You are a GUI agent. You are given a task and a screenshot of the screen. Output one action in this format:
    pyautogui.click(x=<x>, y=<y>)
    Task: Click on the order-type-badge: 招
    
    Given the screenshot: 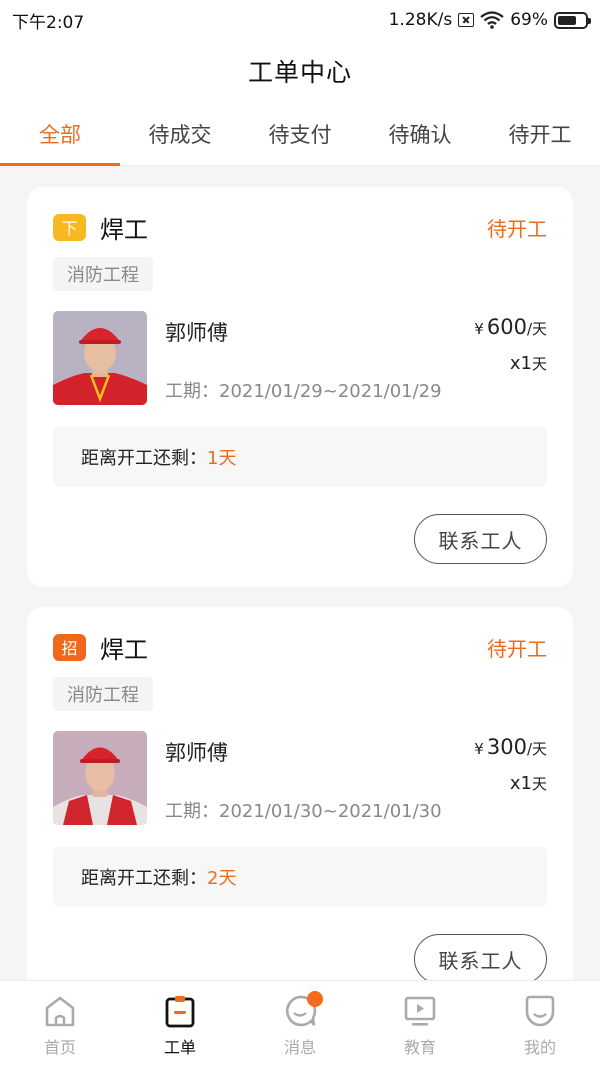 What is the action you would take?
    pyautogui.click(x=69, y=647)
    